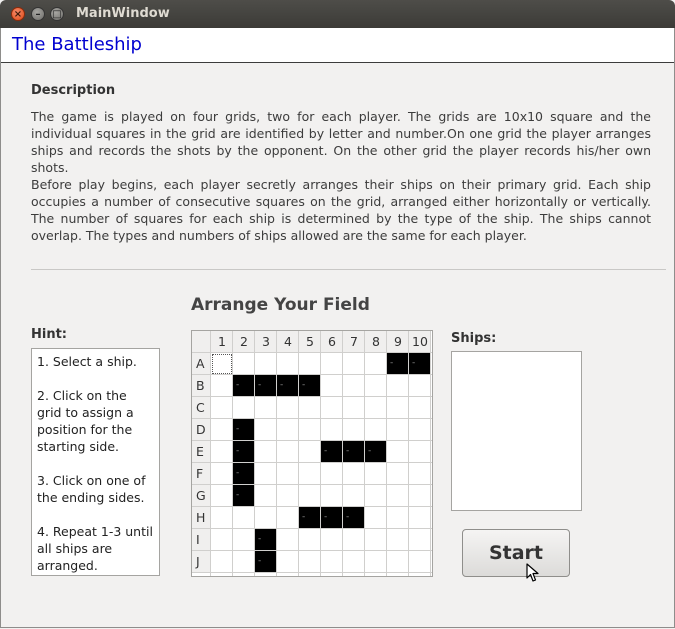 The height and width of the screenshot is (629, 675). What do you see at coordinates (516, 553) in the screenshot?
I see `start-button: Start` at bounding box center [516, 553].